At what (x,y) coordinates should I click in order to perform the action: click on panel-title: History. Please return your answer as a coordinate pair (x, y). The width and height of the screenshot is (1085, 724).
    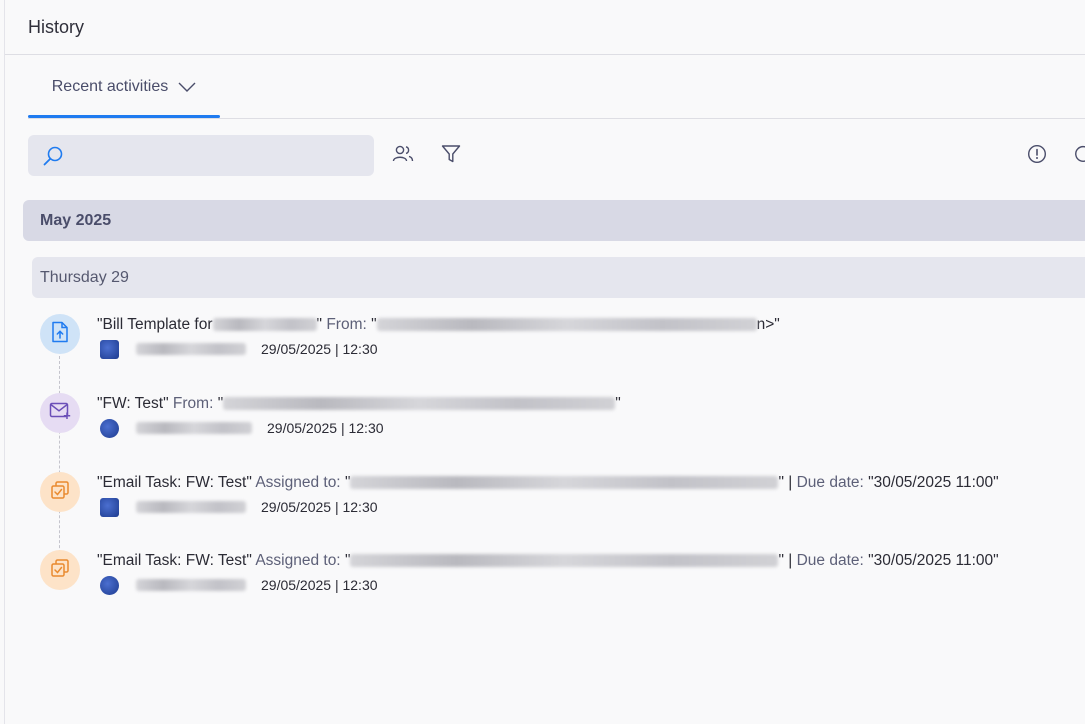
    Looking at the image, I should click on (56, 26).